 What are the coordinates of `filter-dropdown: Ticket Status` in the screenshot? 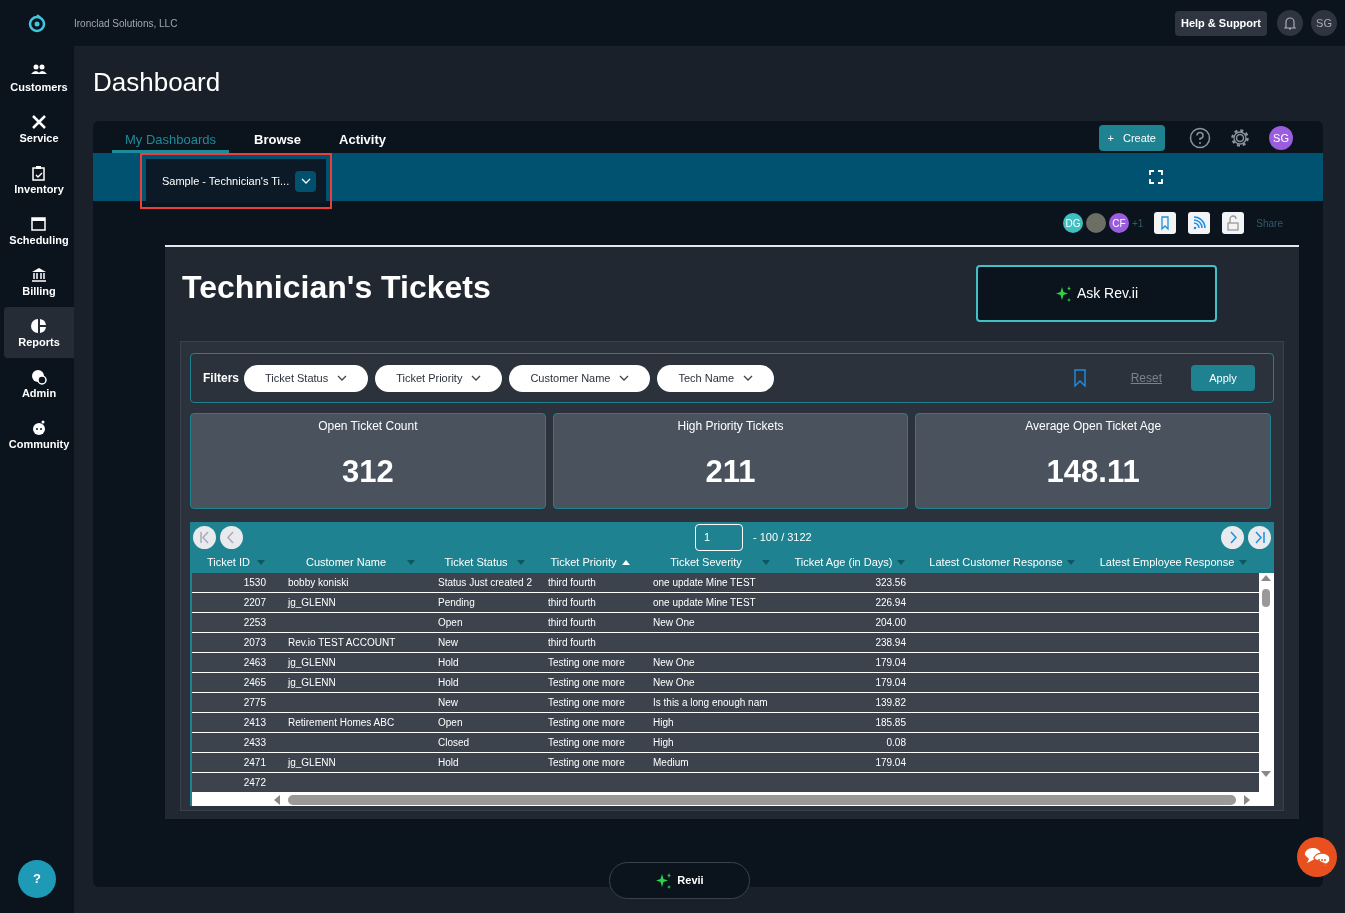 It's located at (306, 378).